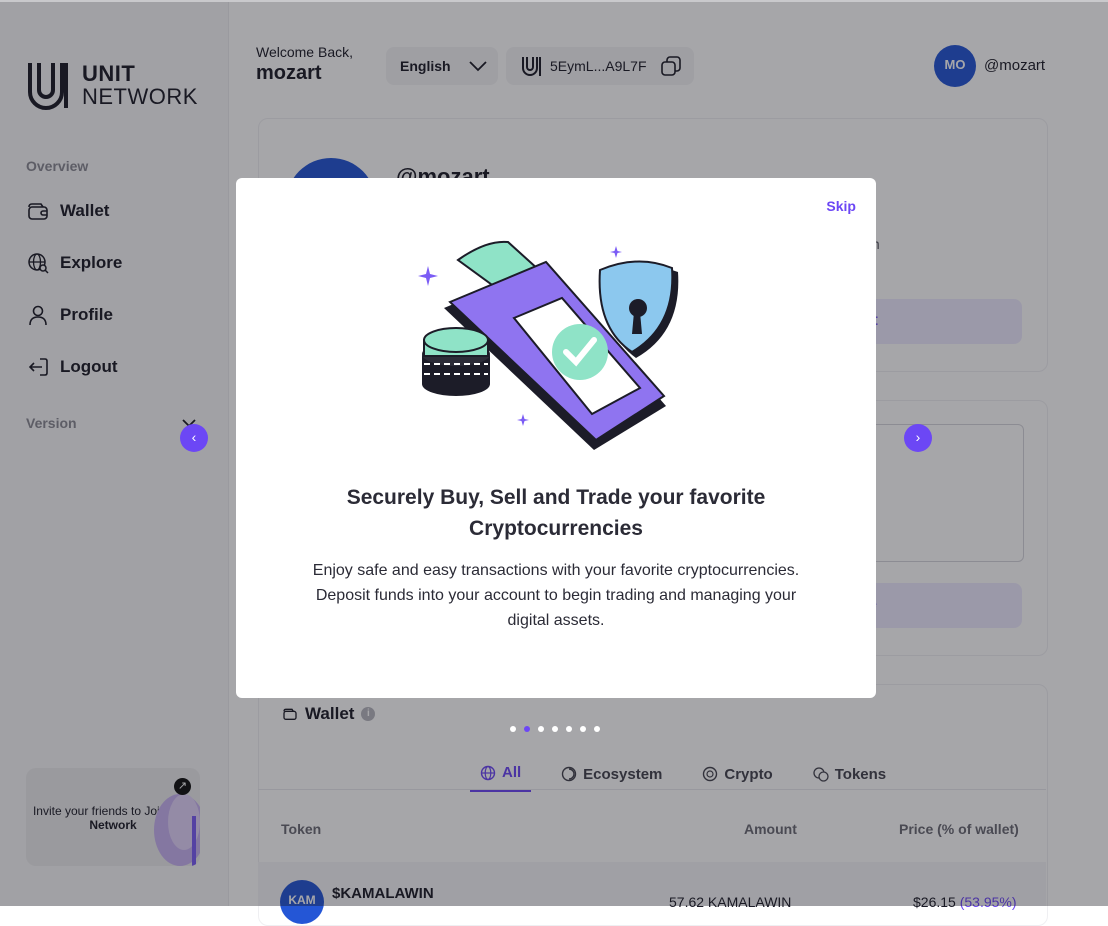 The image size is (1108, 926). Describe the element at coordinates (918, 438) in the screenshot. I see `carousel-next-button: ›` at that location.